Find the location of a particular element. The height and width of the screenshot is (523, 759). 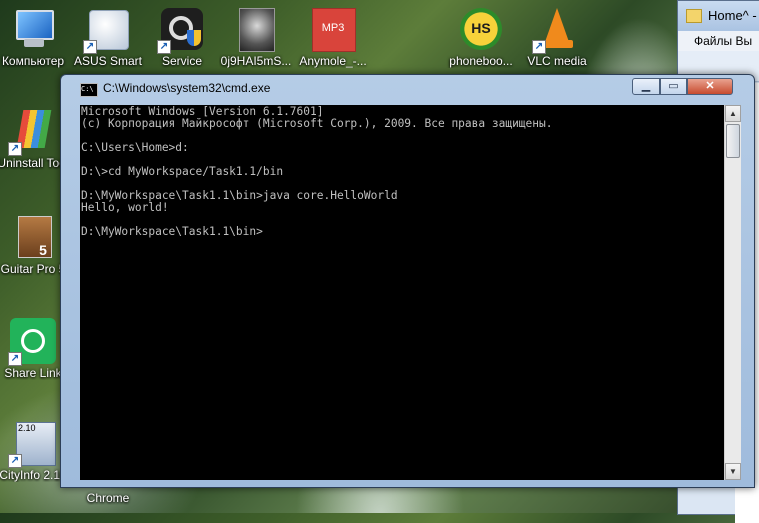

desktop-icon-asus-smart: ↗ ASUS Smart is located at coordinates (108, 37).